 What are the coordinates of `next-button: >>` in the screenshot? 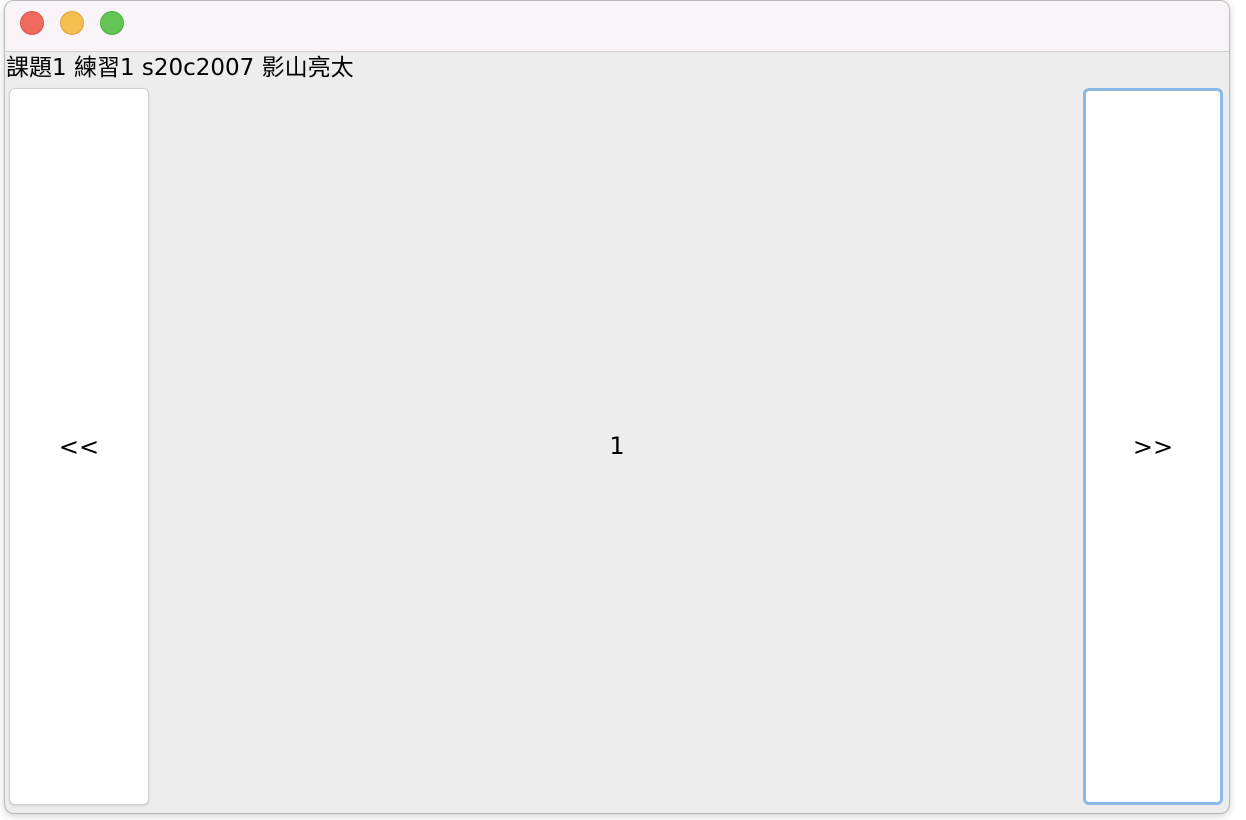 It's located at (1153, 446).